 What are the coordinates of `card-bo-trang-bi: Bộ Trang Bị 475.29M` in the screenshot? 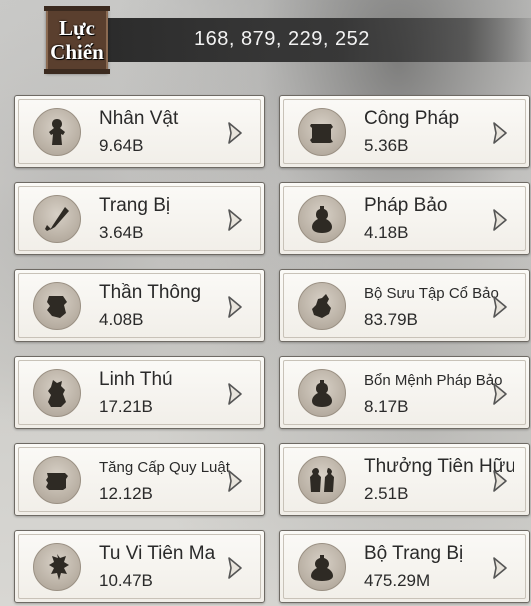 It's located at (404, 566).